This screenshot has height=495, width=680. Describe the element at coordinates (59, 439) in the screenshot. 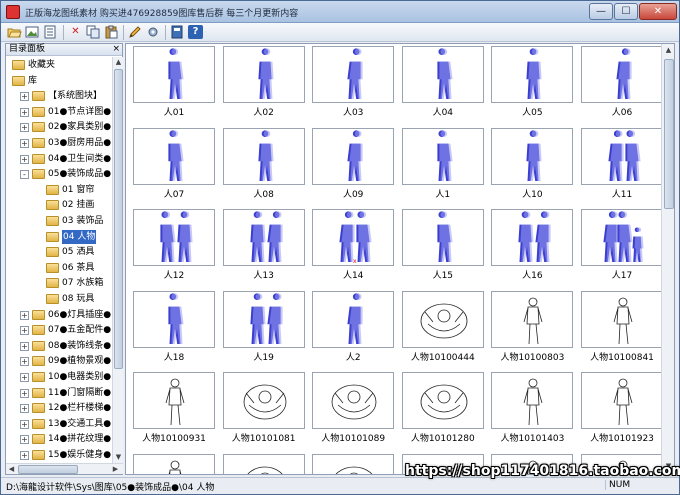

I see `tree-item: +14●拼花纹理●` at that location.